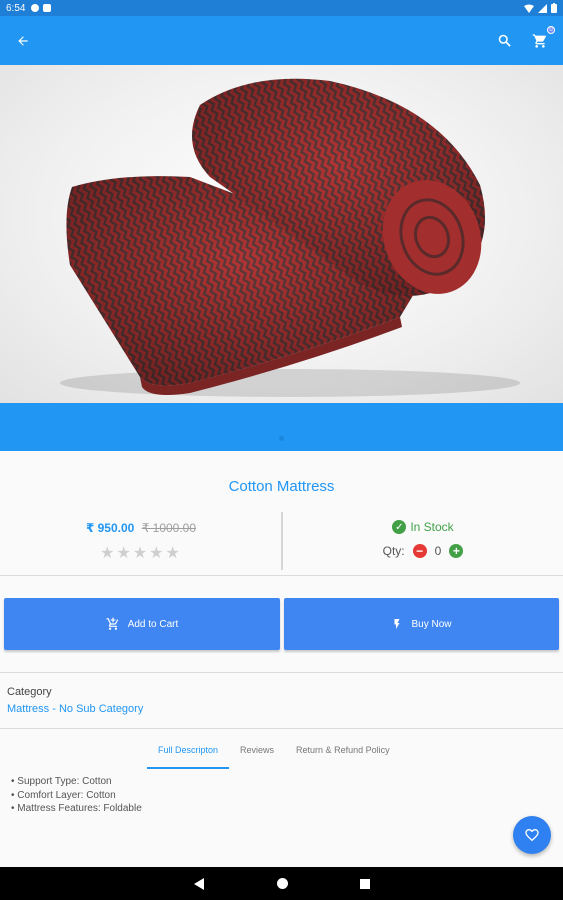 The image size is (563, 900). Describe the element at coordinates (281, 438) in the screenshot. I see `pager-dot` at that location.